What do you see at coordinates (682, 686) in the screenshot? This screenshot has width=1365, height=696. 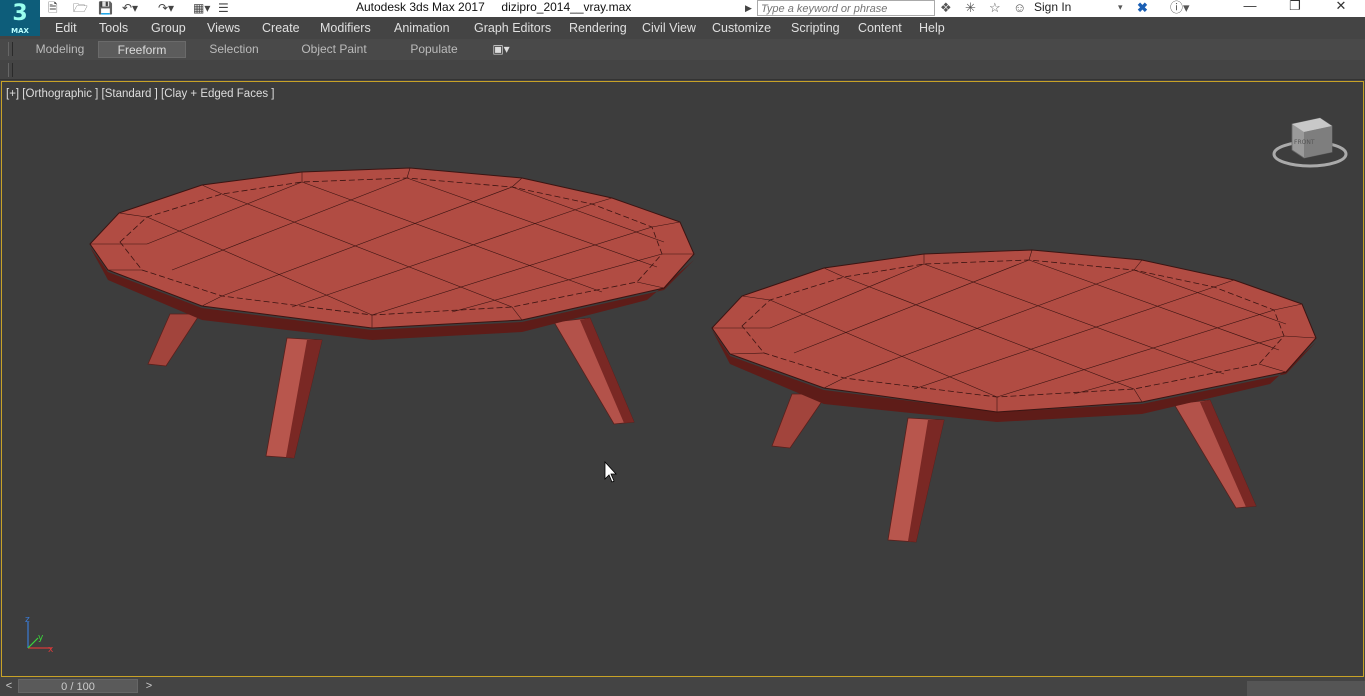 I see `time-slider-bar: < 0 / 100 >` at bounding box center [682, 686].